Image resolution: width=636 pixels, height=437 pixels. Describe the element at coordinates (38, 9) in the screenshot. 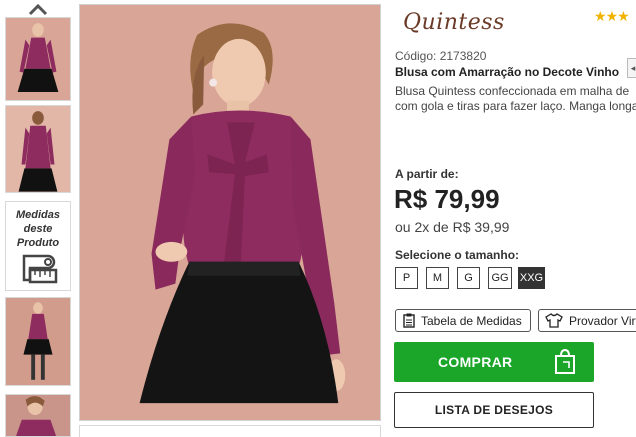

I see `chevron-up-icon` at that location.